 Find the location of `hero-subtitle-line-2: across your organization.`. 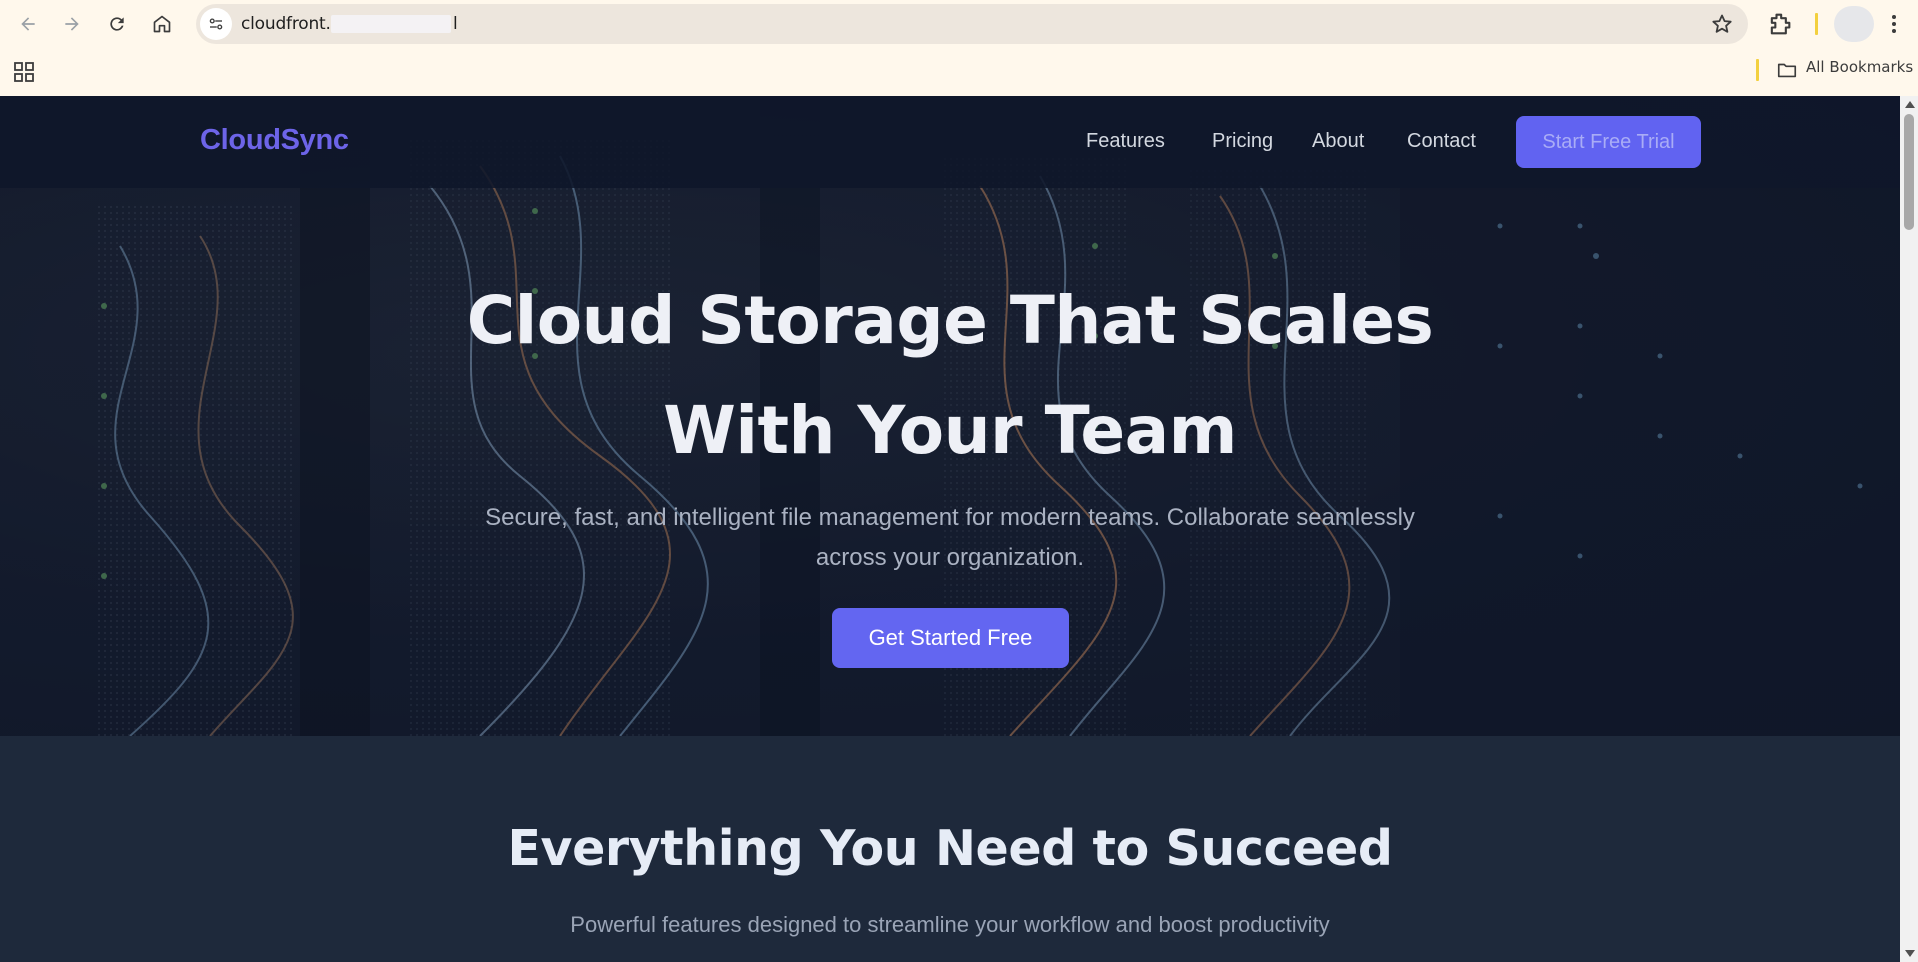

hero-subtitle-line-2: across your organization. is located at coordinates (950, 557).